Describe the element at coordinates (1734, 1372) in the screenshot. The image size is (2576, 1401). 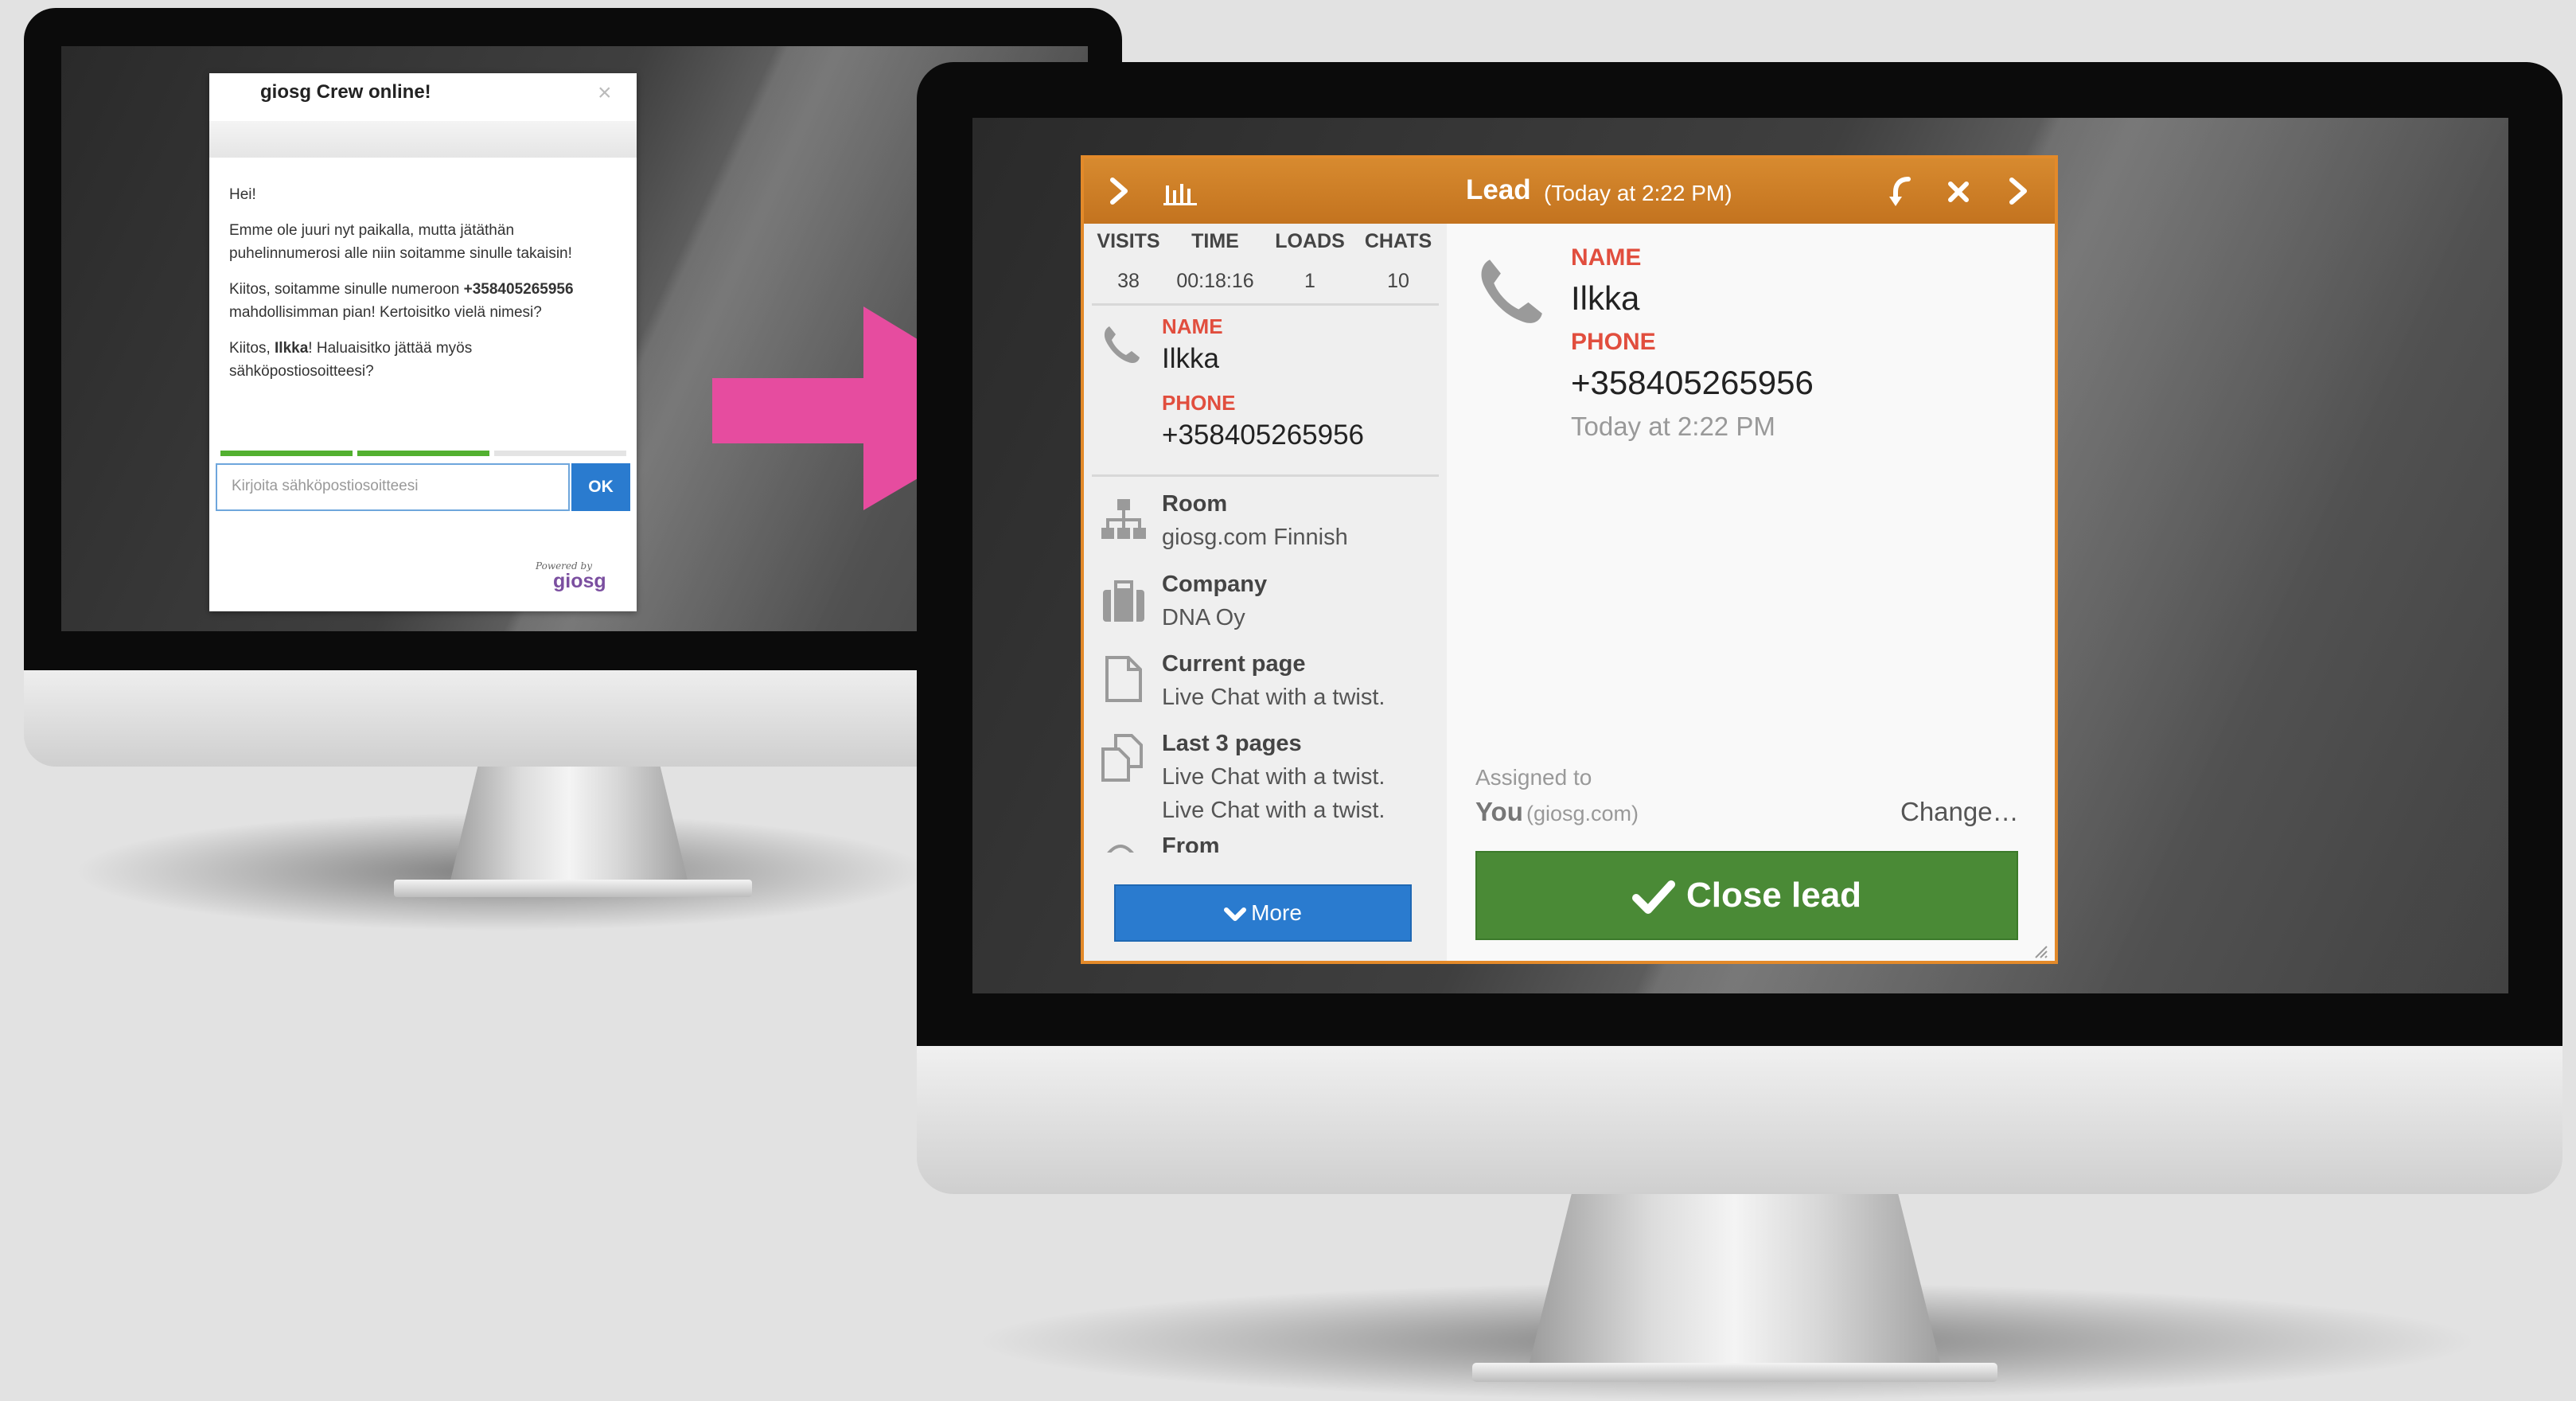
I see `right-monitor-foot` at that location.